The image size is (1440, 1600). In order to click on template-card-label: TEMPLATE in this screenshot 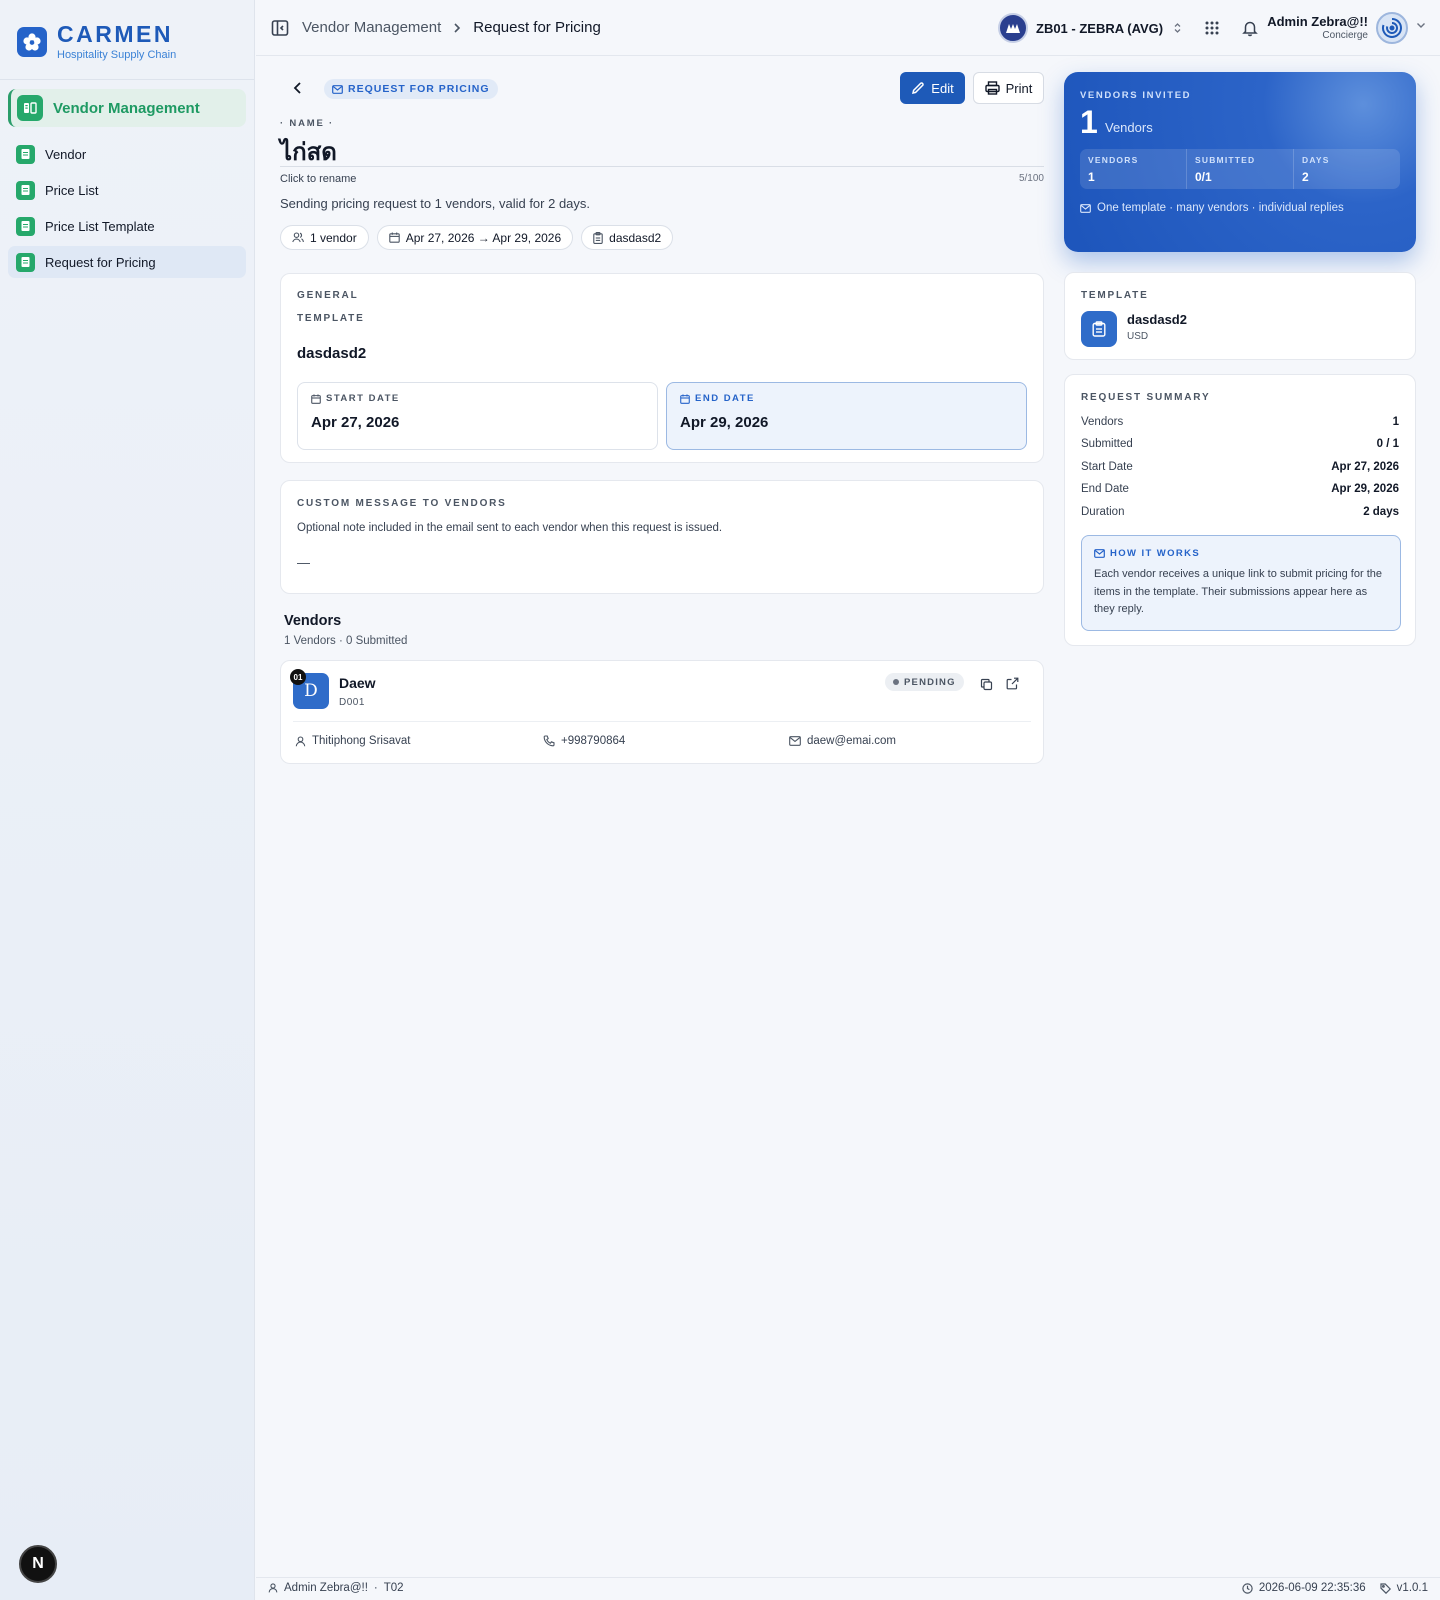, I will do `click(1115, 295)`.